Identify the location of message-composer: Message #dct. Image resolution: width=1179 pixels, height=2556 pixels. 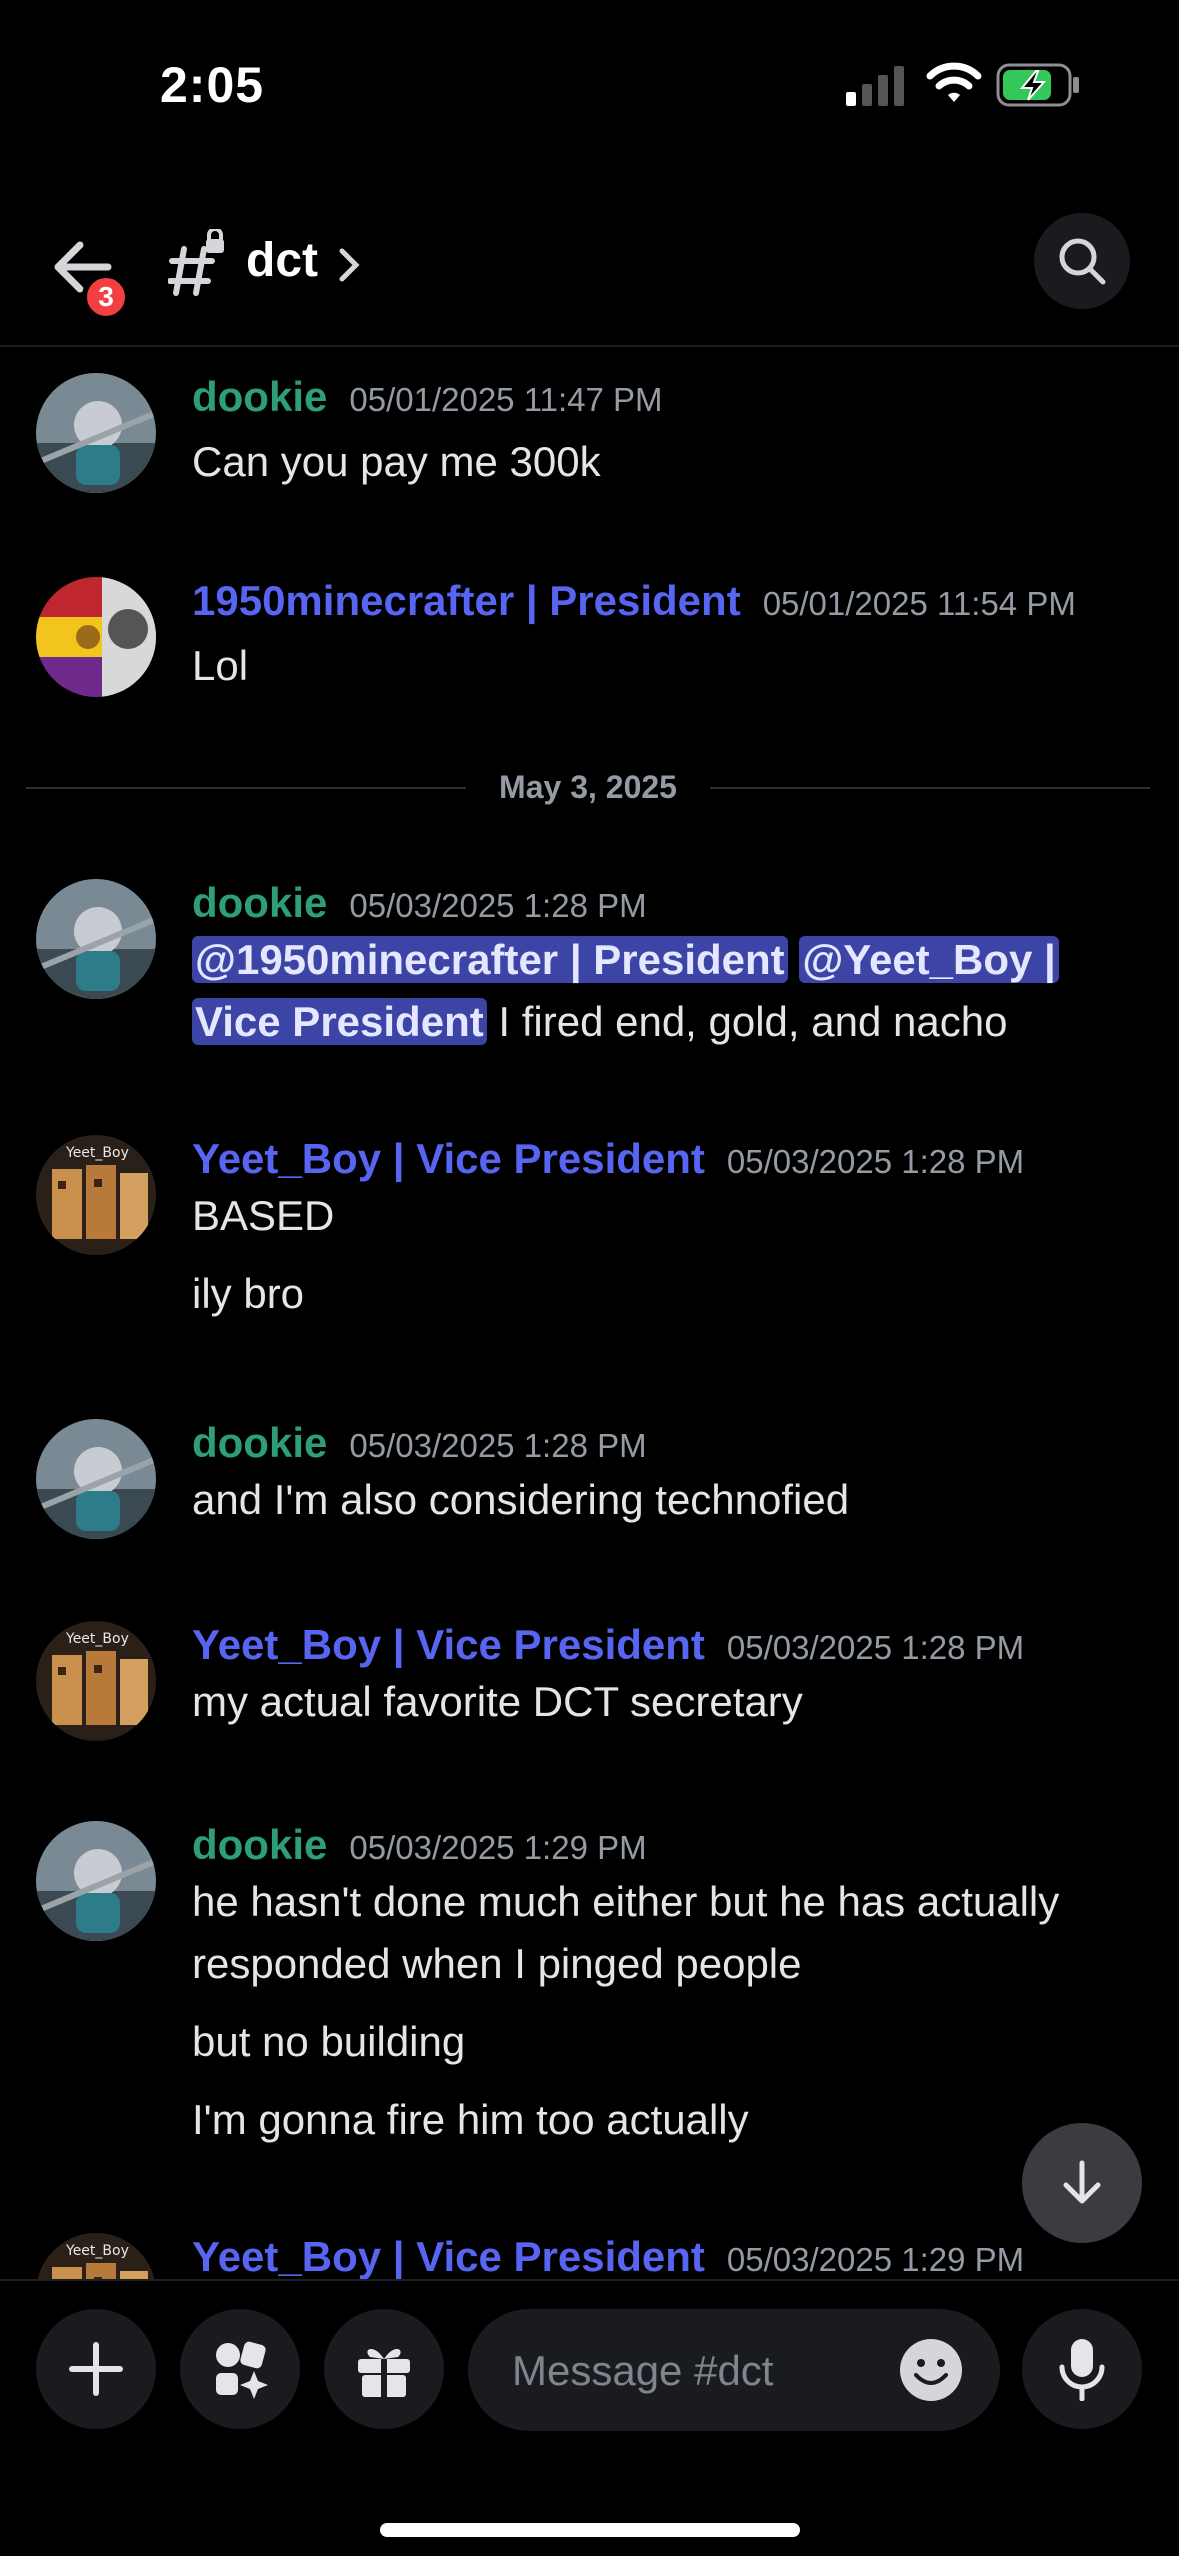
(589, 2417).